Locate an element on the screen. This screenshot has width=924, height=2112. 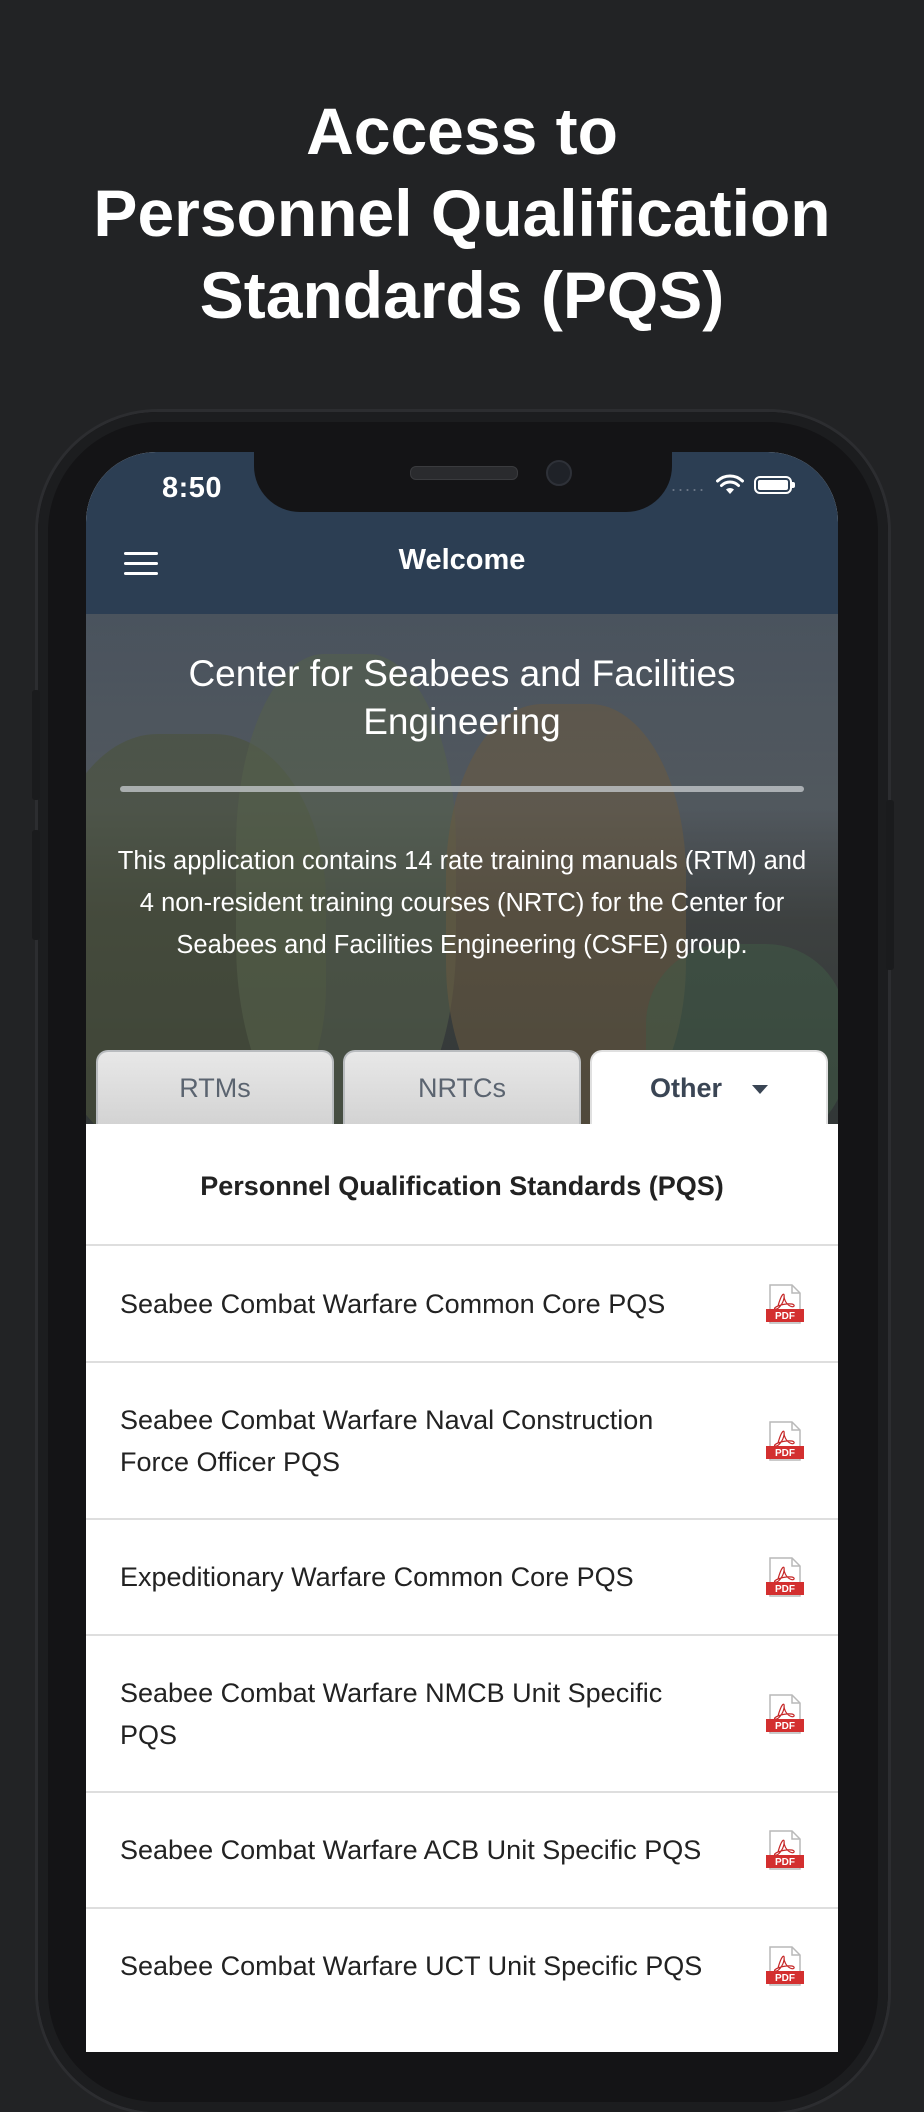
hero-divider is located at coordinates (462, 789).